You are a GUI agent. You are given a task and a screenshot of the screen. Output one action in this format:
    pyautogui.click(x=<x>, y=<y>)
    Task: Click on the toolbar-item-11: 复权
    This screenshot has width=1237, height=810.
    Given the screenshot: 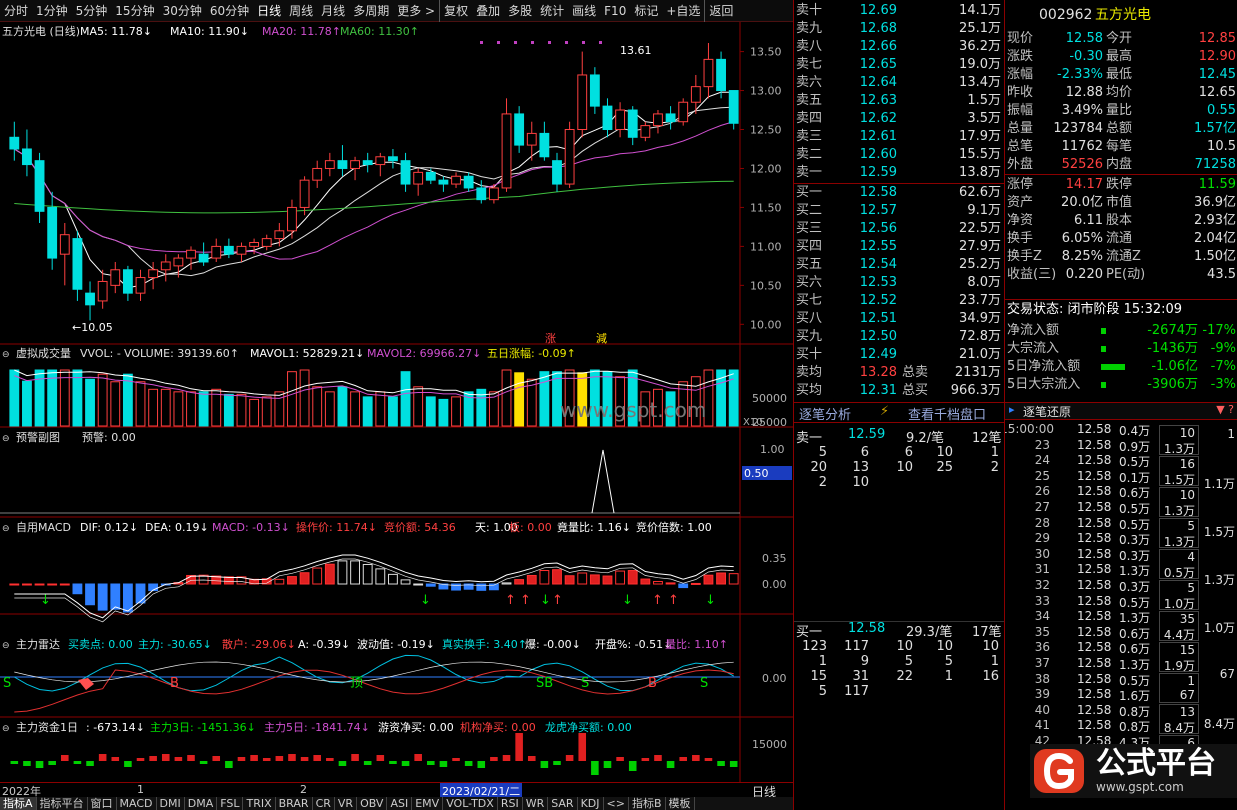 What is the action you would take?
    pyautogui.click(x=455, y=11)
    